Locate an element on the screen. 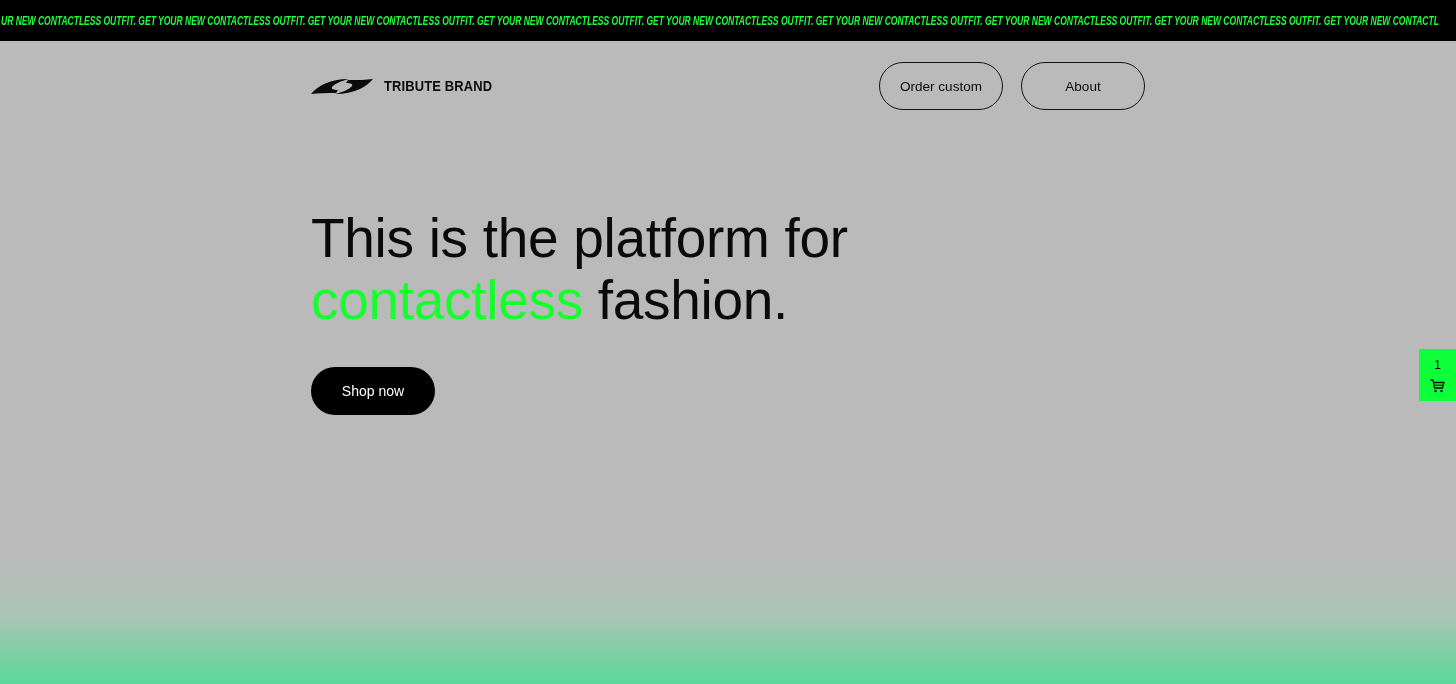  hero-heading: This is the platform for contactless fashion. is located at coordinates (580, 269).